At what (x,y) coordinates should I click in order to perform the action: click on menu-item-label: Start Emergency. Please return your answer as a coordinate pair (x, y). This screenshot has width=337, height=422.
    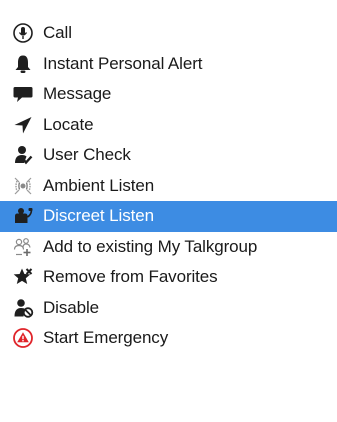
    Looking at the image, I should click on (106, 338).